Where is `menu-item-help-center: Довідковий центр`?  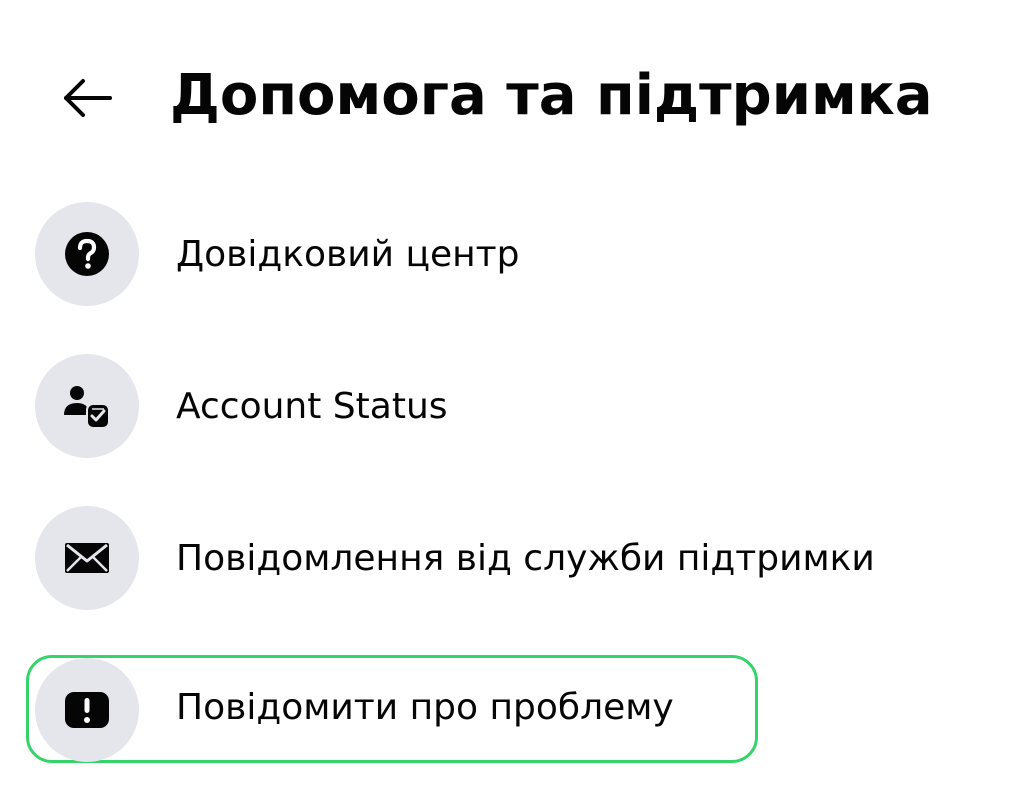
menu-item-help-center: Довідковий центр is located at coordinates (392, 256).